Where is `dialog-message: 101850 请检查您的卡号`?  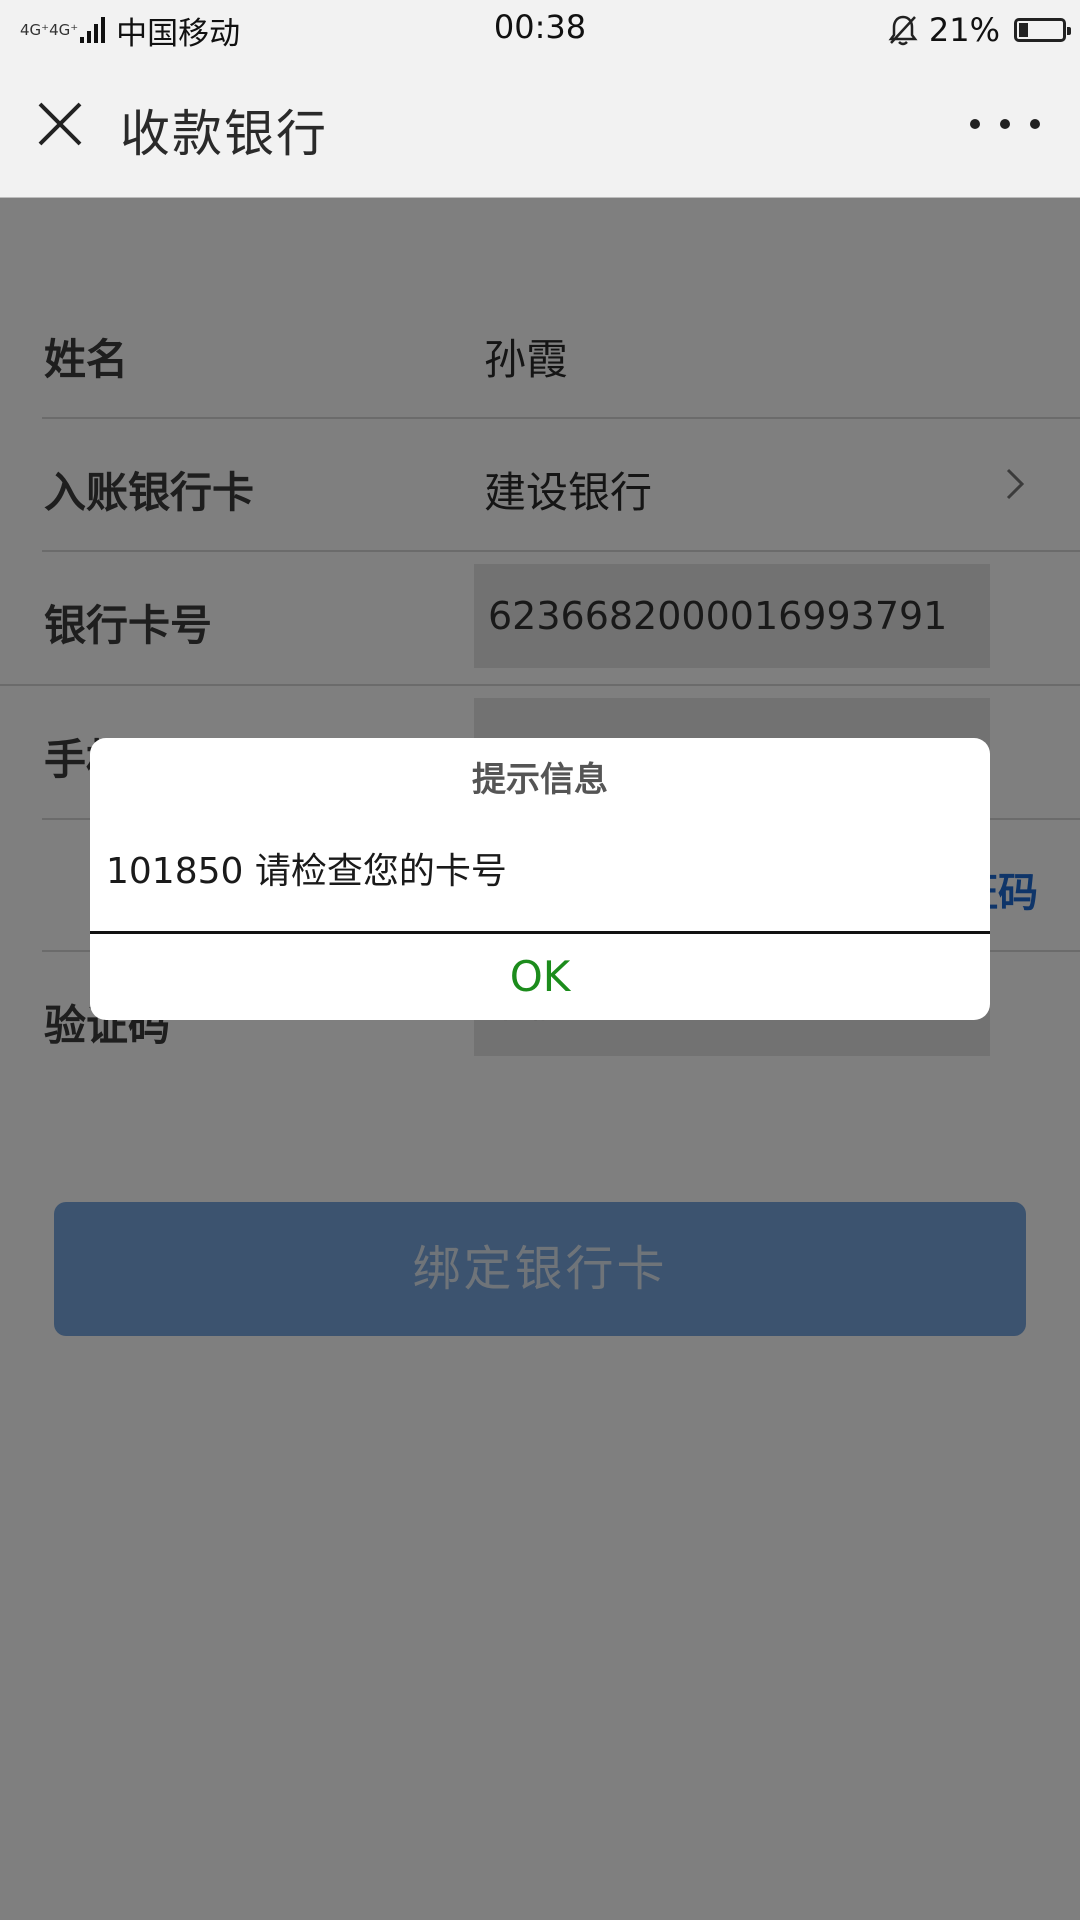
dialog-message: 101850 请检查您的卡号 is located at coordinates (306, 871).